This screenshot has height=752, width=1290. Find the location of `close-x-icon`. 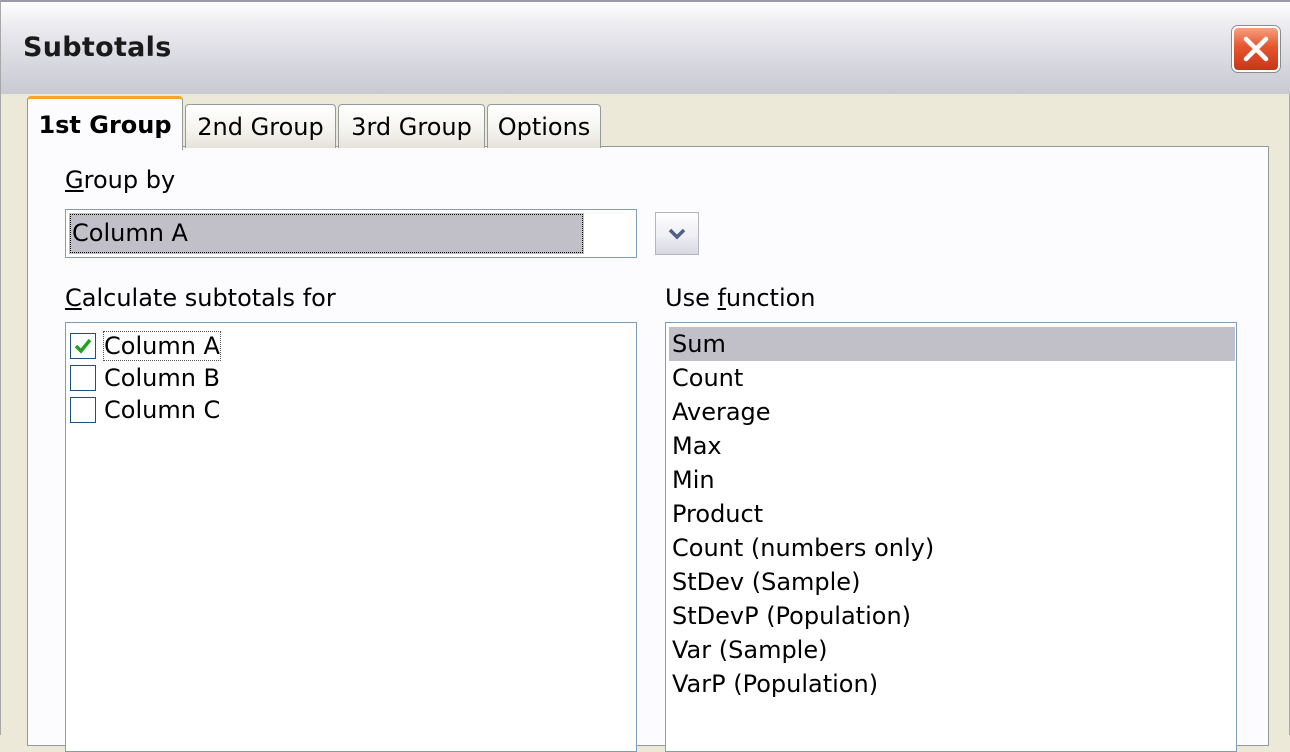

close-x-icon is located at coordinates (1256, 49).